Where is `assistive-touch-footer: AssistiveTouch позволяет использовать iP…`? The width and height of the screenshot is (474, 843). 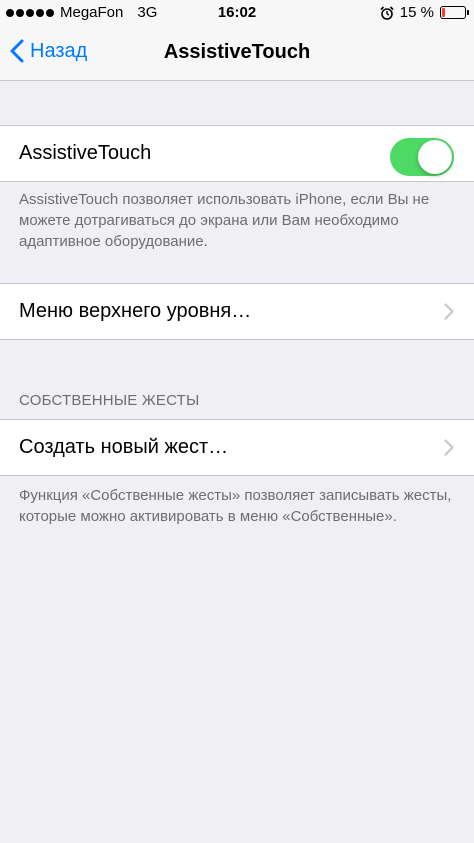 assistive-touch-footer: AssistiveTouch позволяет использовать iP… is located at coordinates (224, 220).